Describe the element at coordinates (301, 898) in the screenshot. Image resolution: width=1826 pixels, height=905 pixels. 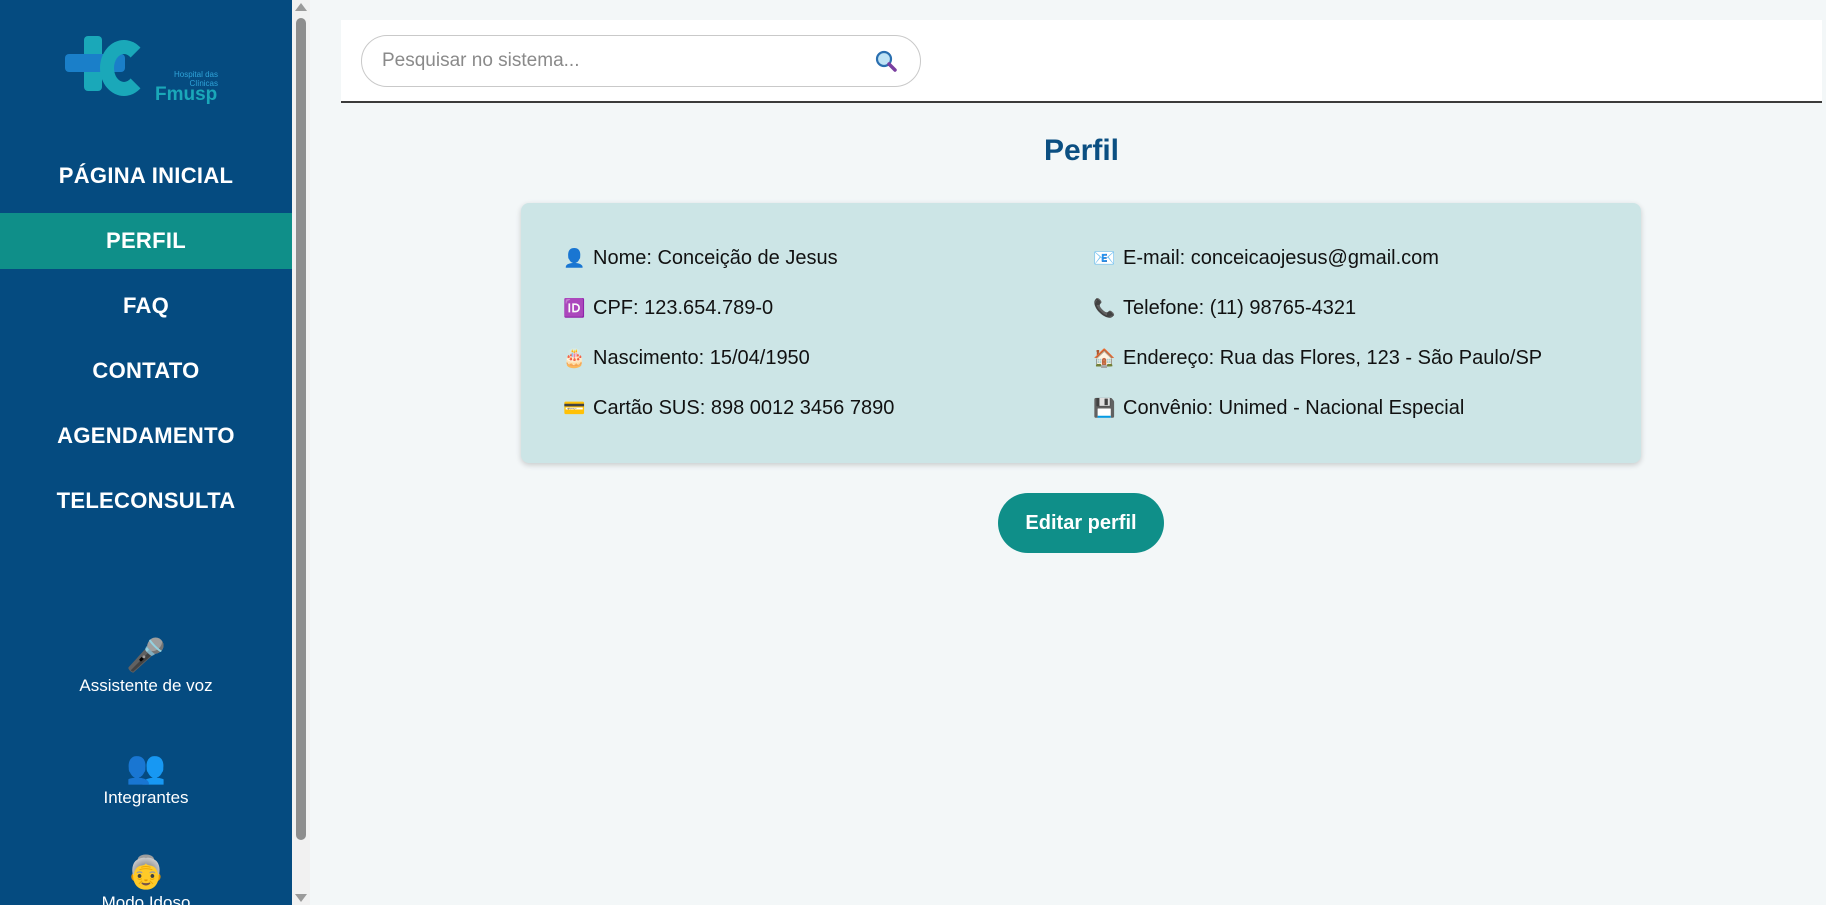
I see `scroll-down-arrow-icon` at that location.